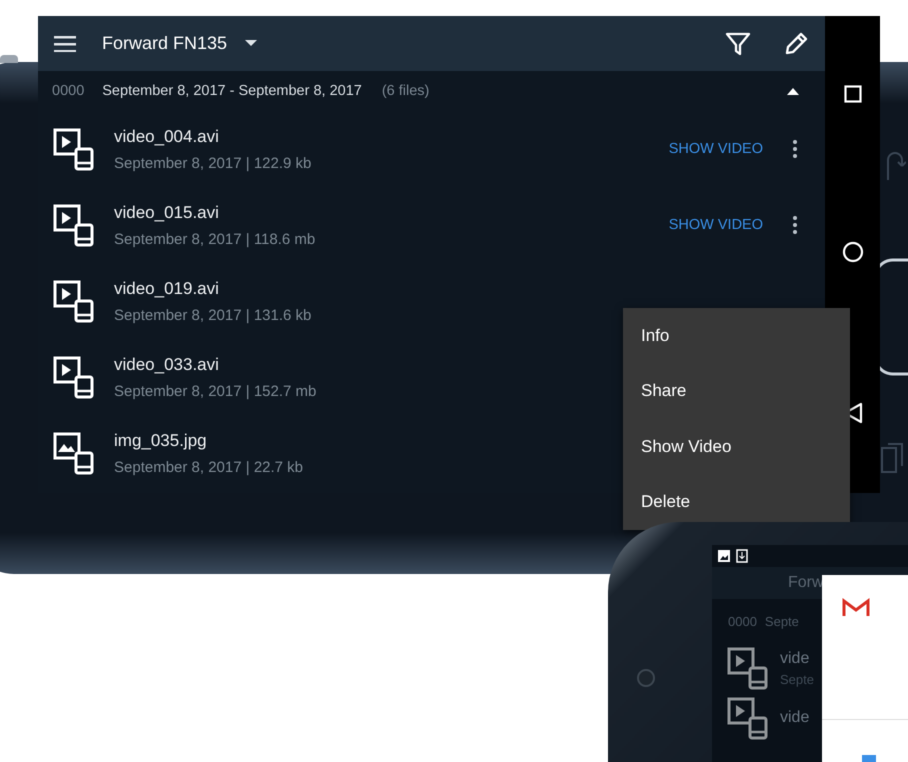  Describe the element at coordinates (65, 44) in the screenshot. I see `menu-icon` at that location.